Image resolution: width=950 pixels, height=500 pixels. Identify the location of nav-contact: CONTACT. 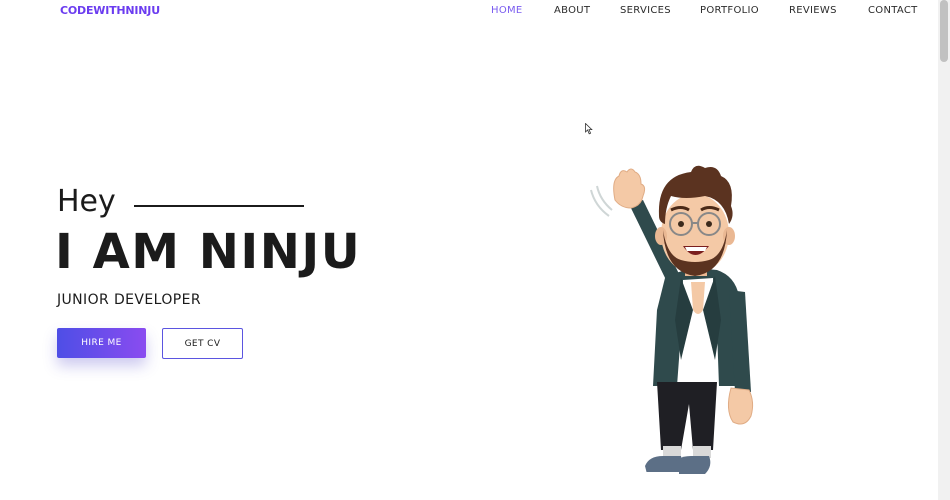
(893, 10).